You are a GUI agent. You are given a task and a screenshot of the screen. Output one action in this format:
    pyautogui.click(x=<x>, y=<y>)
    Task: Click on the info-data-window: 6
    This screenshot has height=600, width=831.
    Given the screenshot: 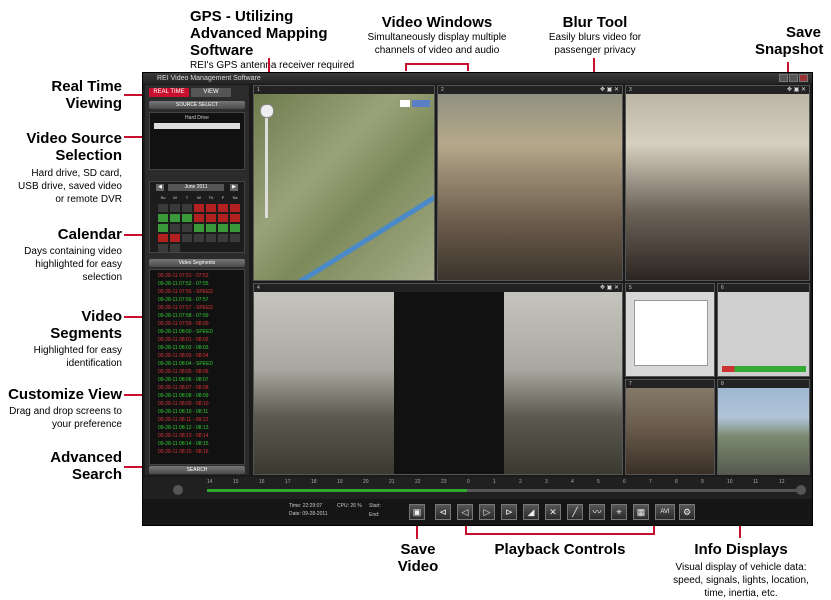 What is the action you would take?
    pyautogui.click(x=763, y=330)
    